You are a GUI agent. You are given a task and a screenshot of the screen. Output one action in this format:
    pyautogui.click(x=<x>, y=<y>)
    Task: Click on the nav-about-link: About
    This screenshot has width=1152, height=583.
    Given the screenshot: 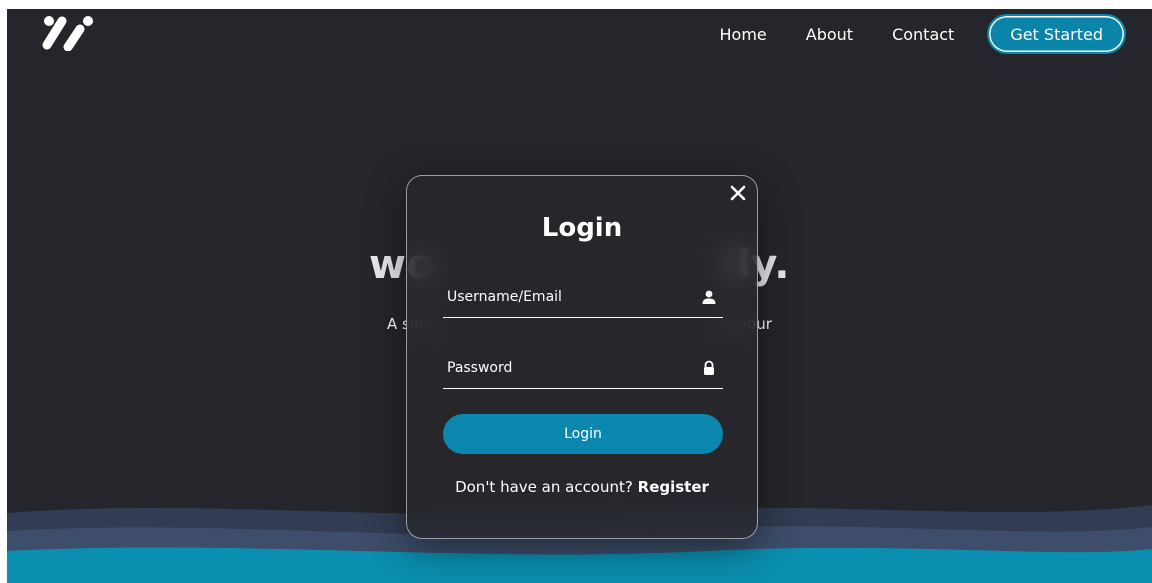 What is the action you would take?
    pyautogui.click(x=829, y=34)
    